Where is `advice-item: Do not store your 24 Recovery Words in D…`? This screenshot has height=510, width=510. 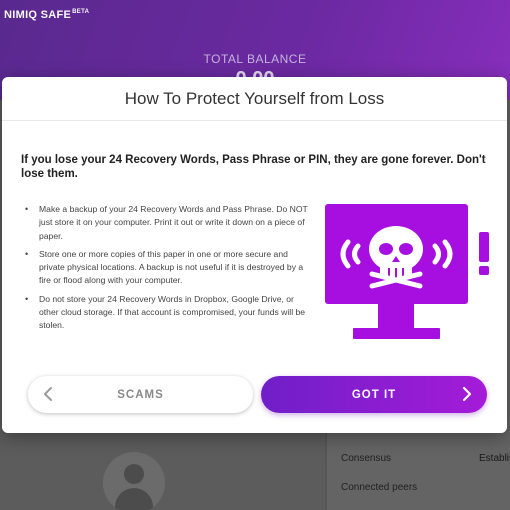 advice-item: Do not store your 24 Recovery Words in D… is located at coordinates (166, 313).